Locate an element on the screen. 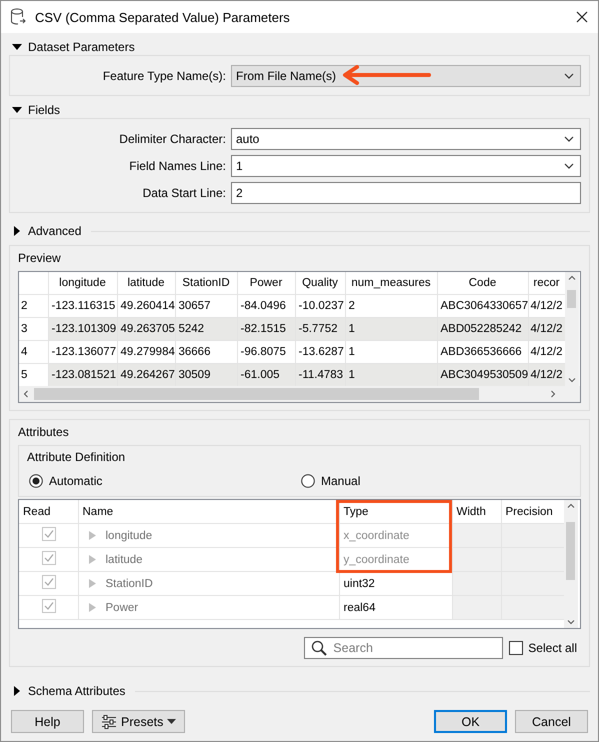 Image resolution: width=599 pixels, height=742 pixels. ok-button: OK is located at coordinates (470, 721).